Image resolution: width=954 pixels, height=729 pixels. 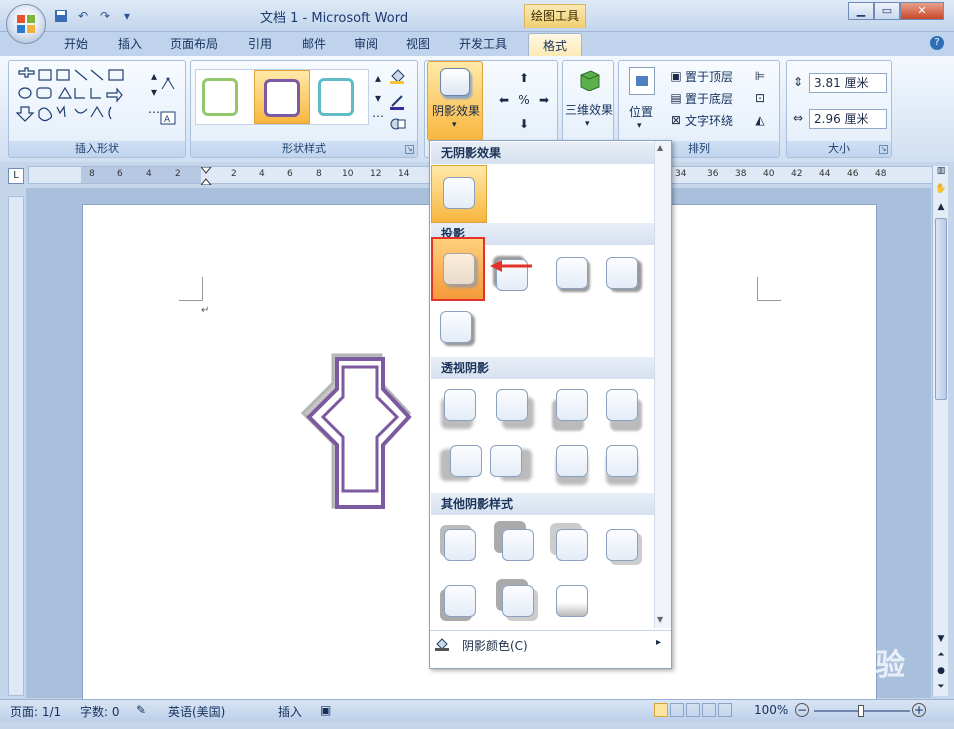 What do you see at coordinates (483, 44) in the screenshot?
I see `tab-developer: 开发工具` at bounding box center [483, 44].